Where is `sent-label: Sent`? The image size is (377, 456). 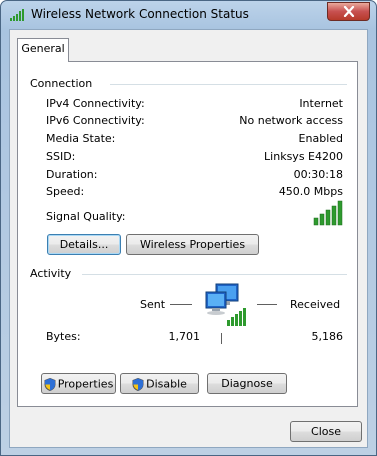 sent-label: Sent is located at coordinates (153, 304).